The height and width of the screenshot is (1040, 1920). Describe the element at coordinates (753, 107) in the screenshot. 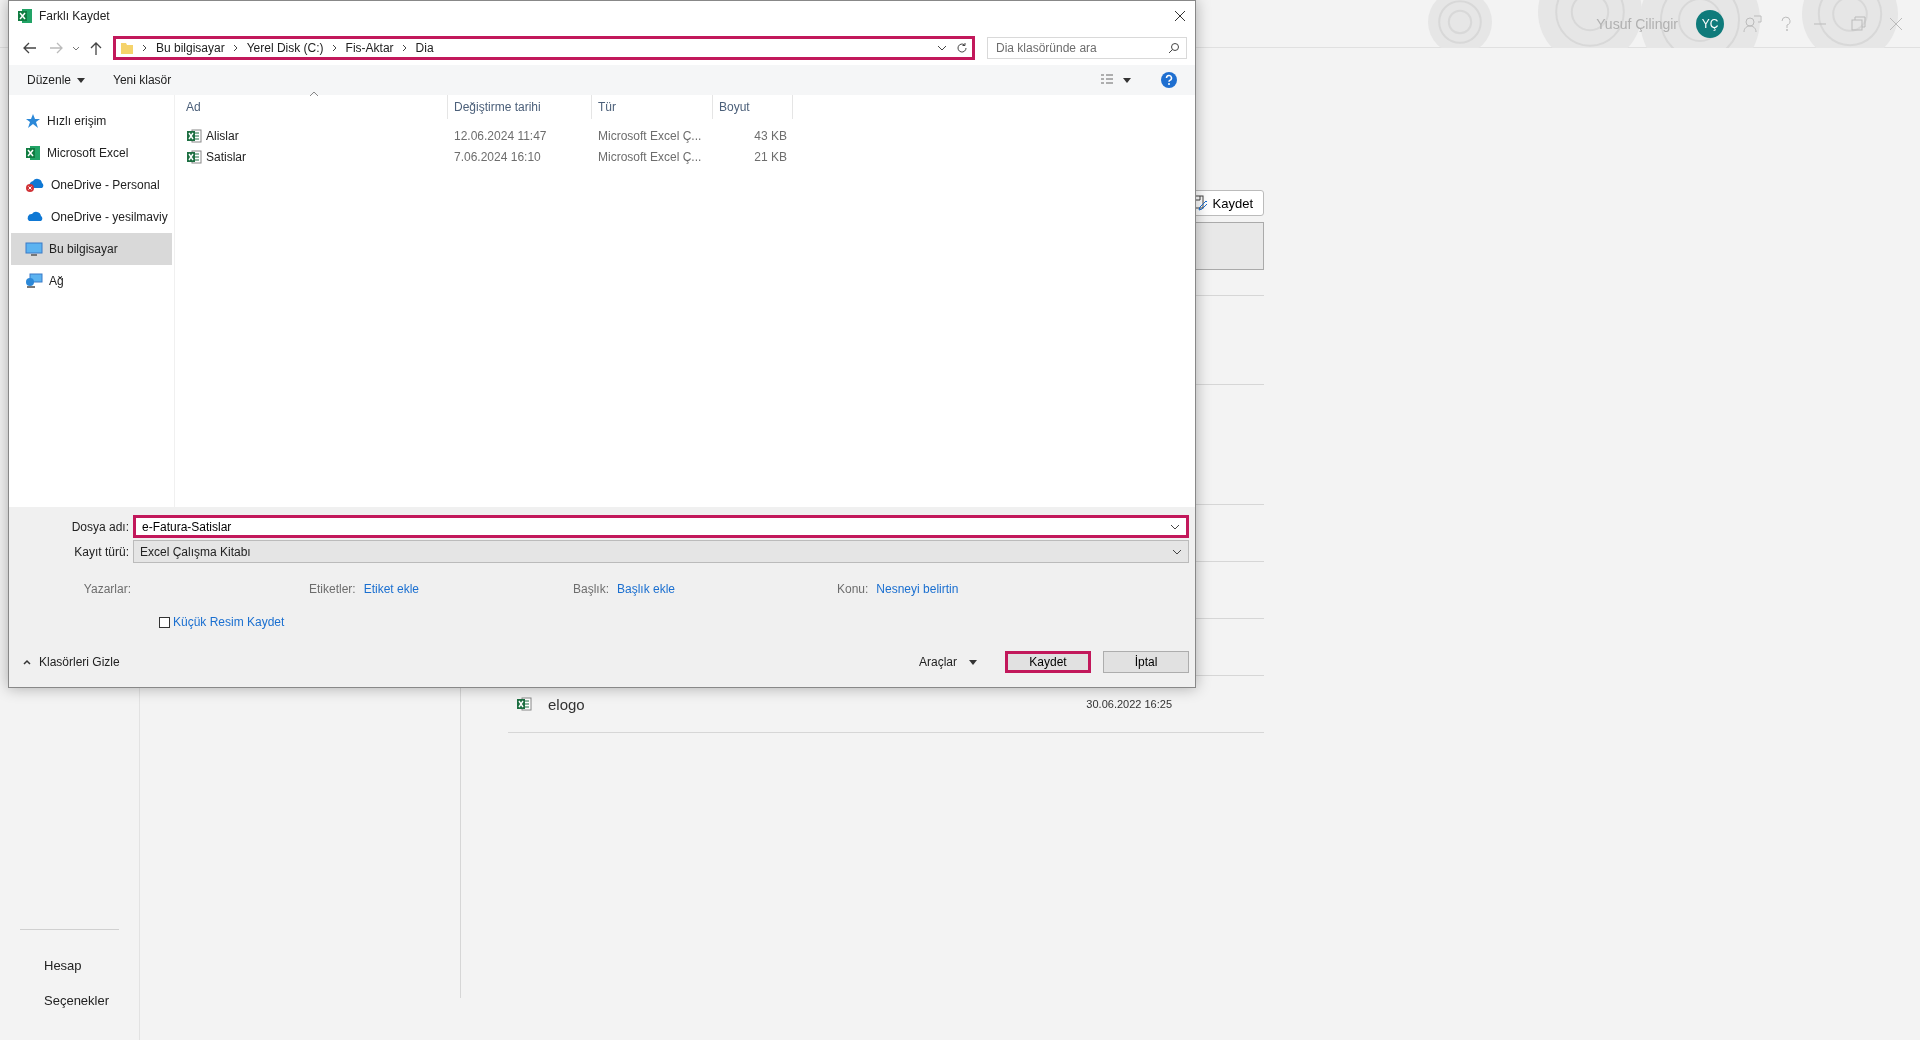

I see `column-header: Boyut` at that location.